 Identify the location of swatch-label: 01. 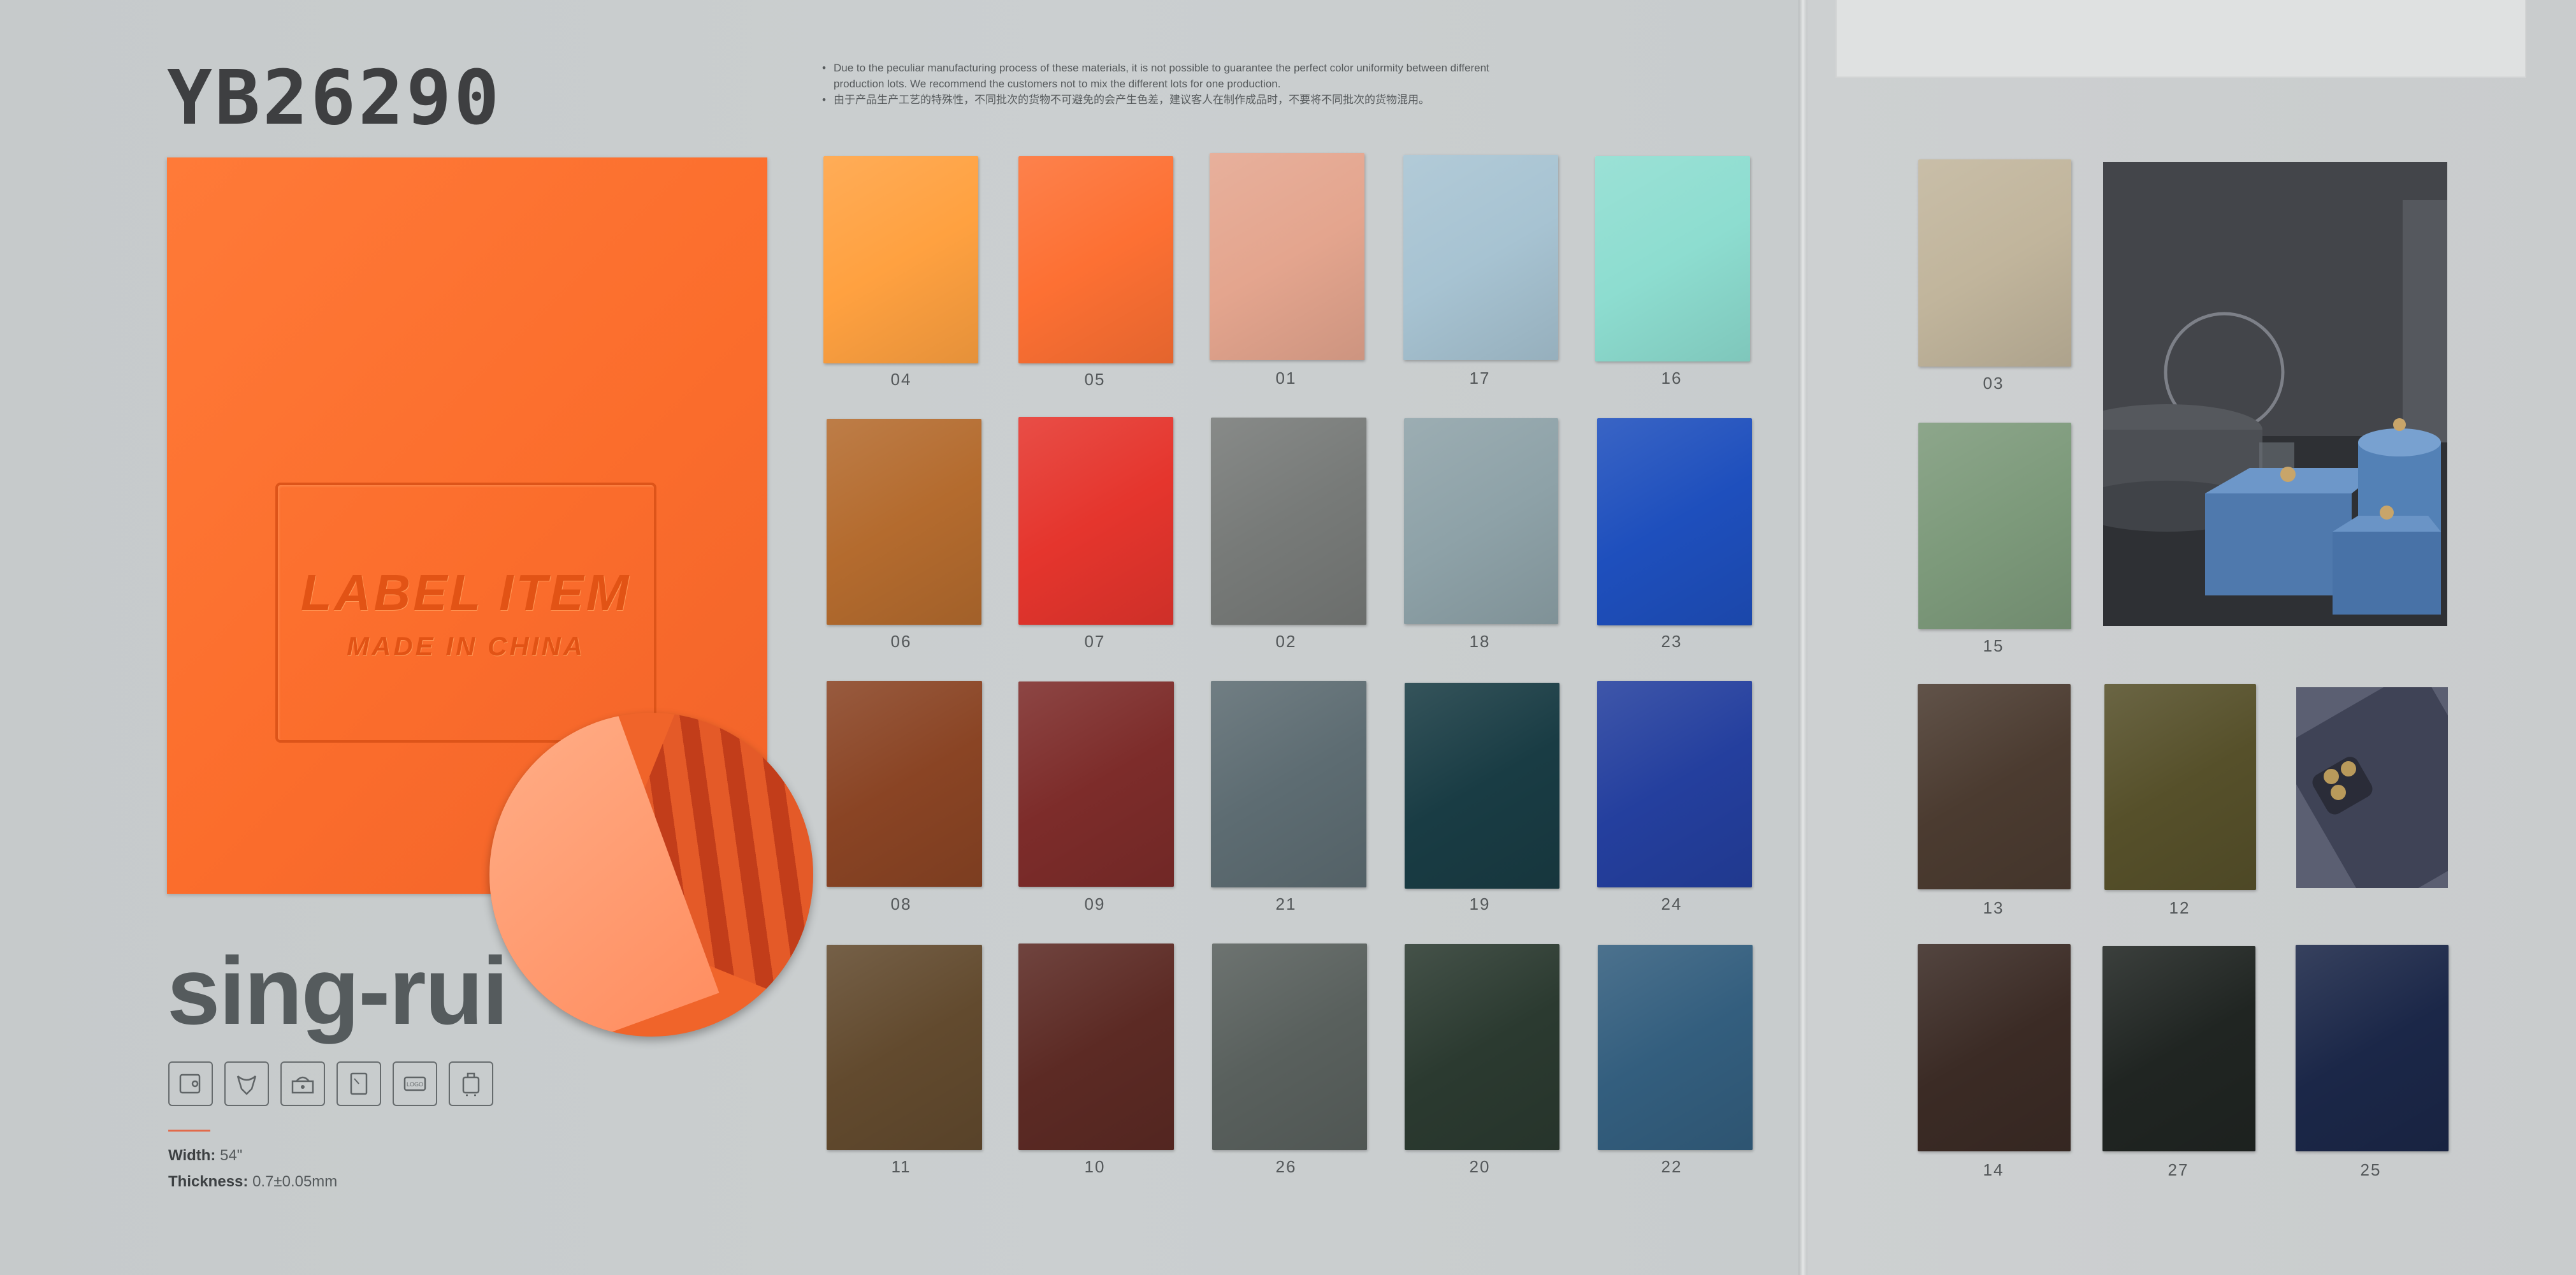
(1286, 378).